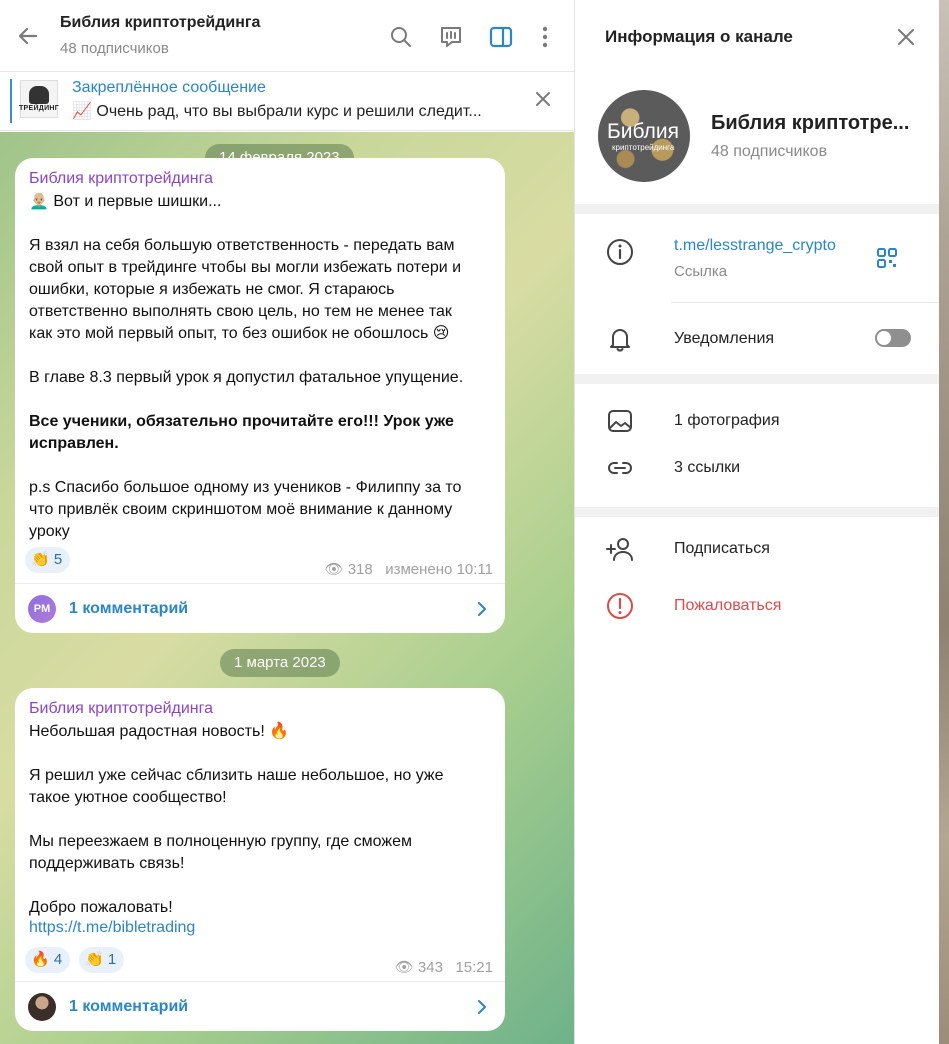  What do you see at coordinates (755, 246) in the screenshot?
I see `channel-link: t.me/lesstrange_crypto` at bounding box center [755, 246].